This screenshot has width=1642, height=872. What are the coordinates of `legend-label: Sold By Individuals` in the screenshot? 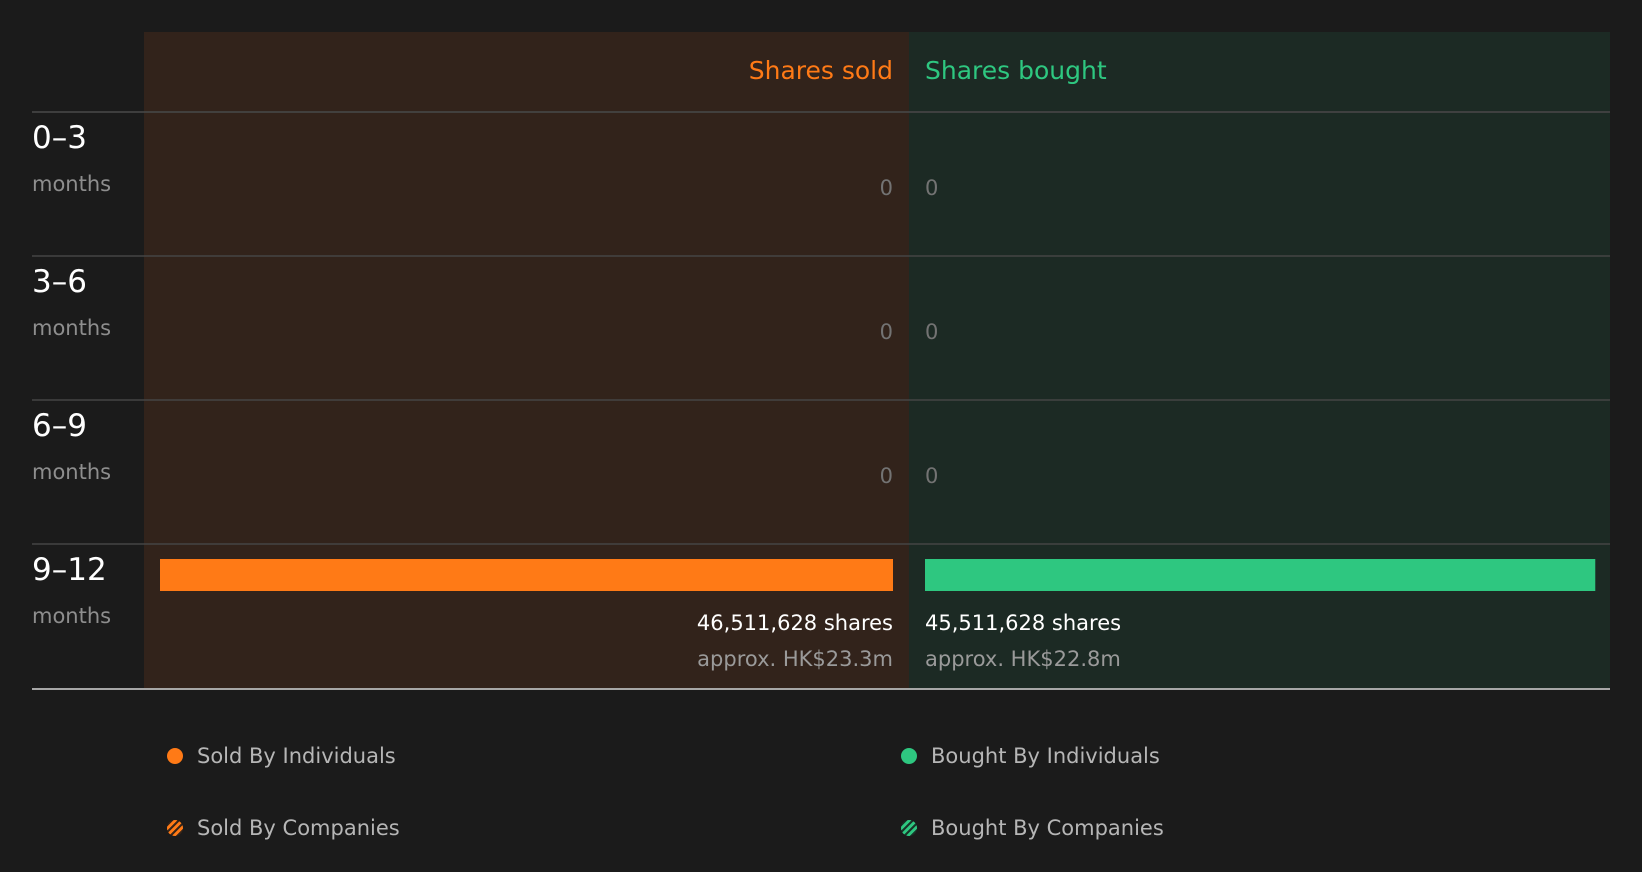 It's located at (296, 756).